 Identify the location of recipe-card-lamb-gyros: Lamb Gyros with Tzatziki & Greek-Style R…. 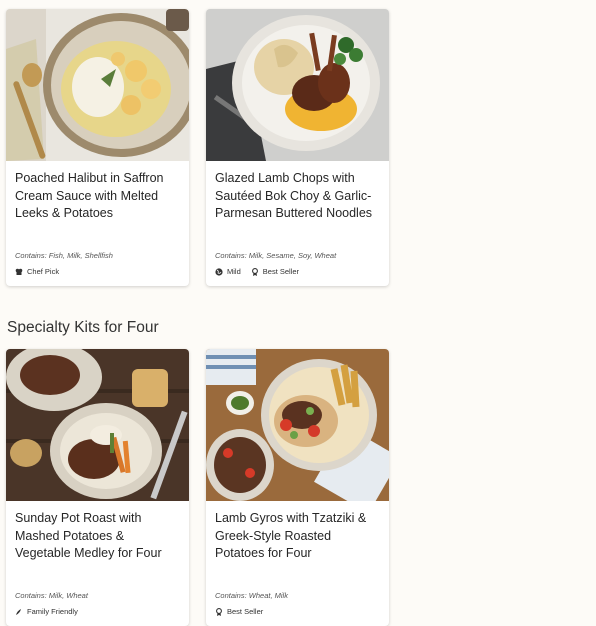
(297, 487).